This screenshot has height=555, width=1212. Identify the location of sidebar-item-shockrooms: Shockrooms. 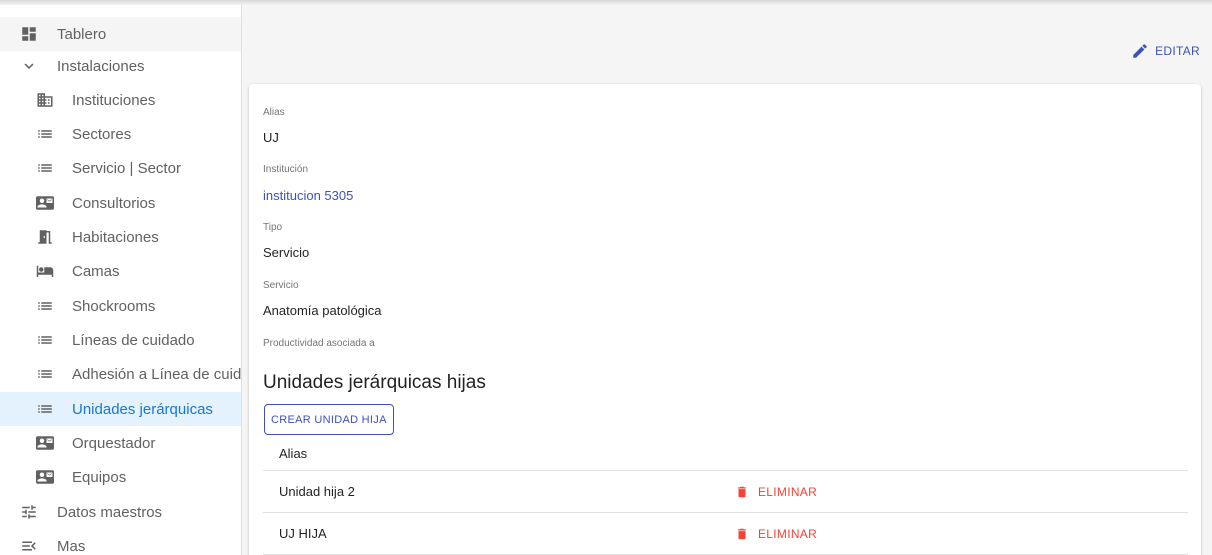
(120, 306).